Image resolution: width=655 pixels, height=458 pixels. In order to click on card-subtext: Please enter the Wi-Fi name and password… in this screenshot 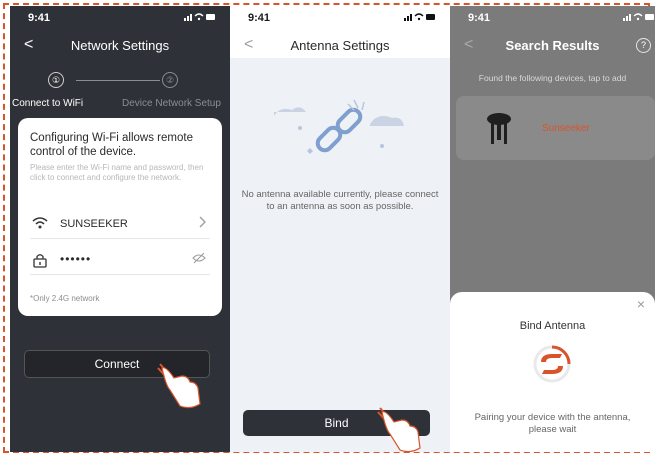, I will do `click(117, 172)`.